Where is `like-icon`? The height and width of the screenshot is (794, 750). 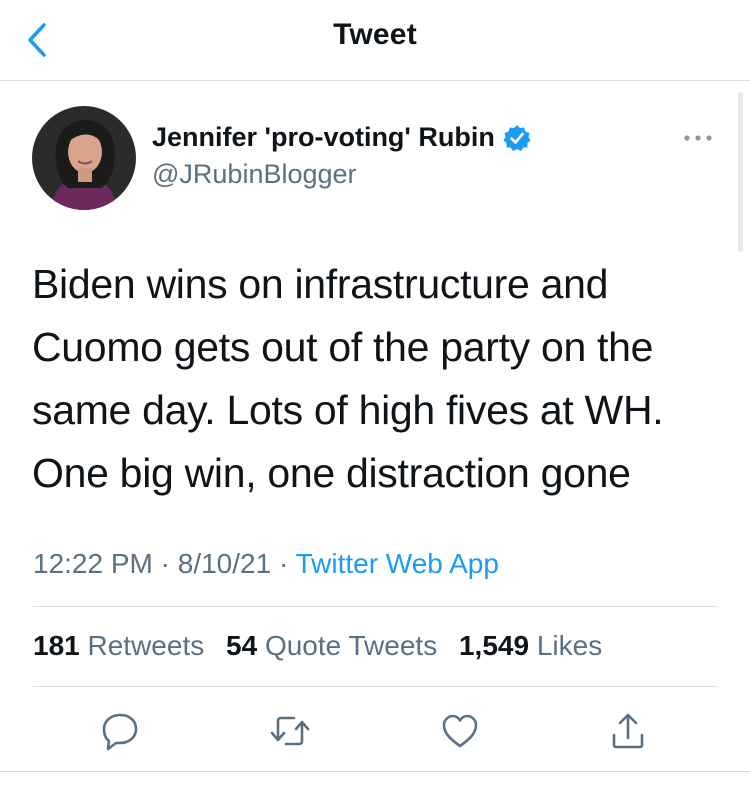
like-icon is located at coordinates (460, 731).